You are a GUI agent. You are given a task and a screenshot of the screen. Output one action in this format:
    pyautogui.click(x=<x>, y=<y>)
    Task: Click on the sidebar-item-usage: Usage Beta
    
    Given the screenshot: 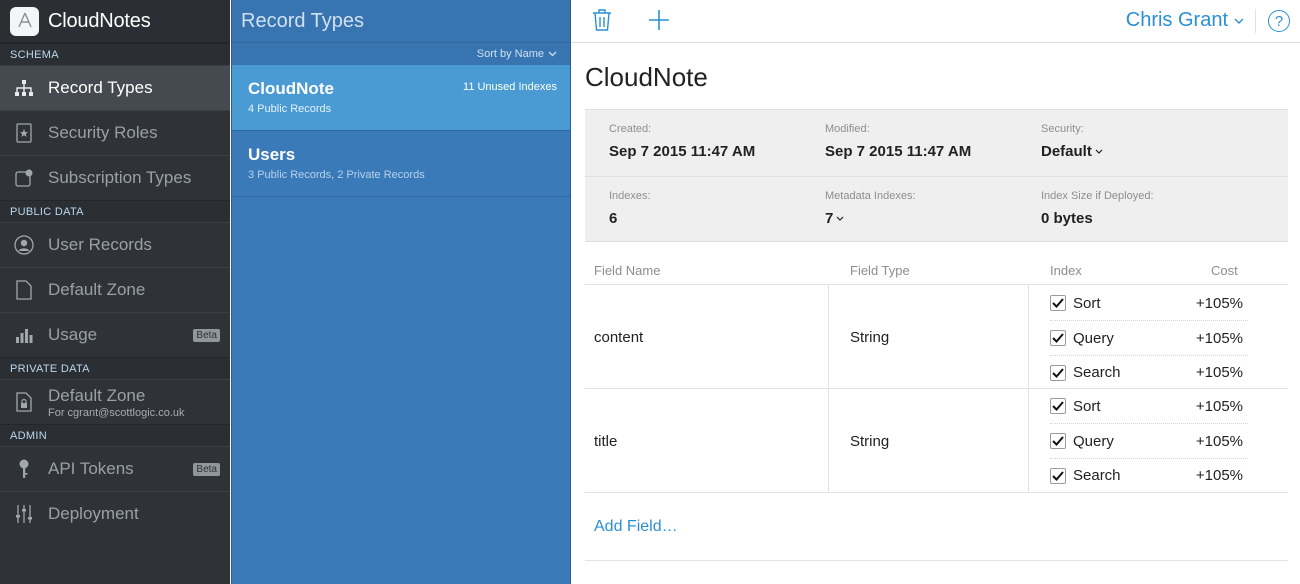 What is the action you would take?
    pyautogui.click(x=115, y=334)
    